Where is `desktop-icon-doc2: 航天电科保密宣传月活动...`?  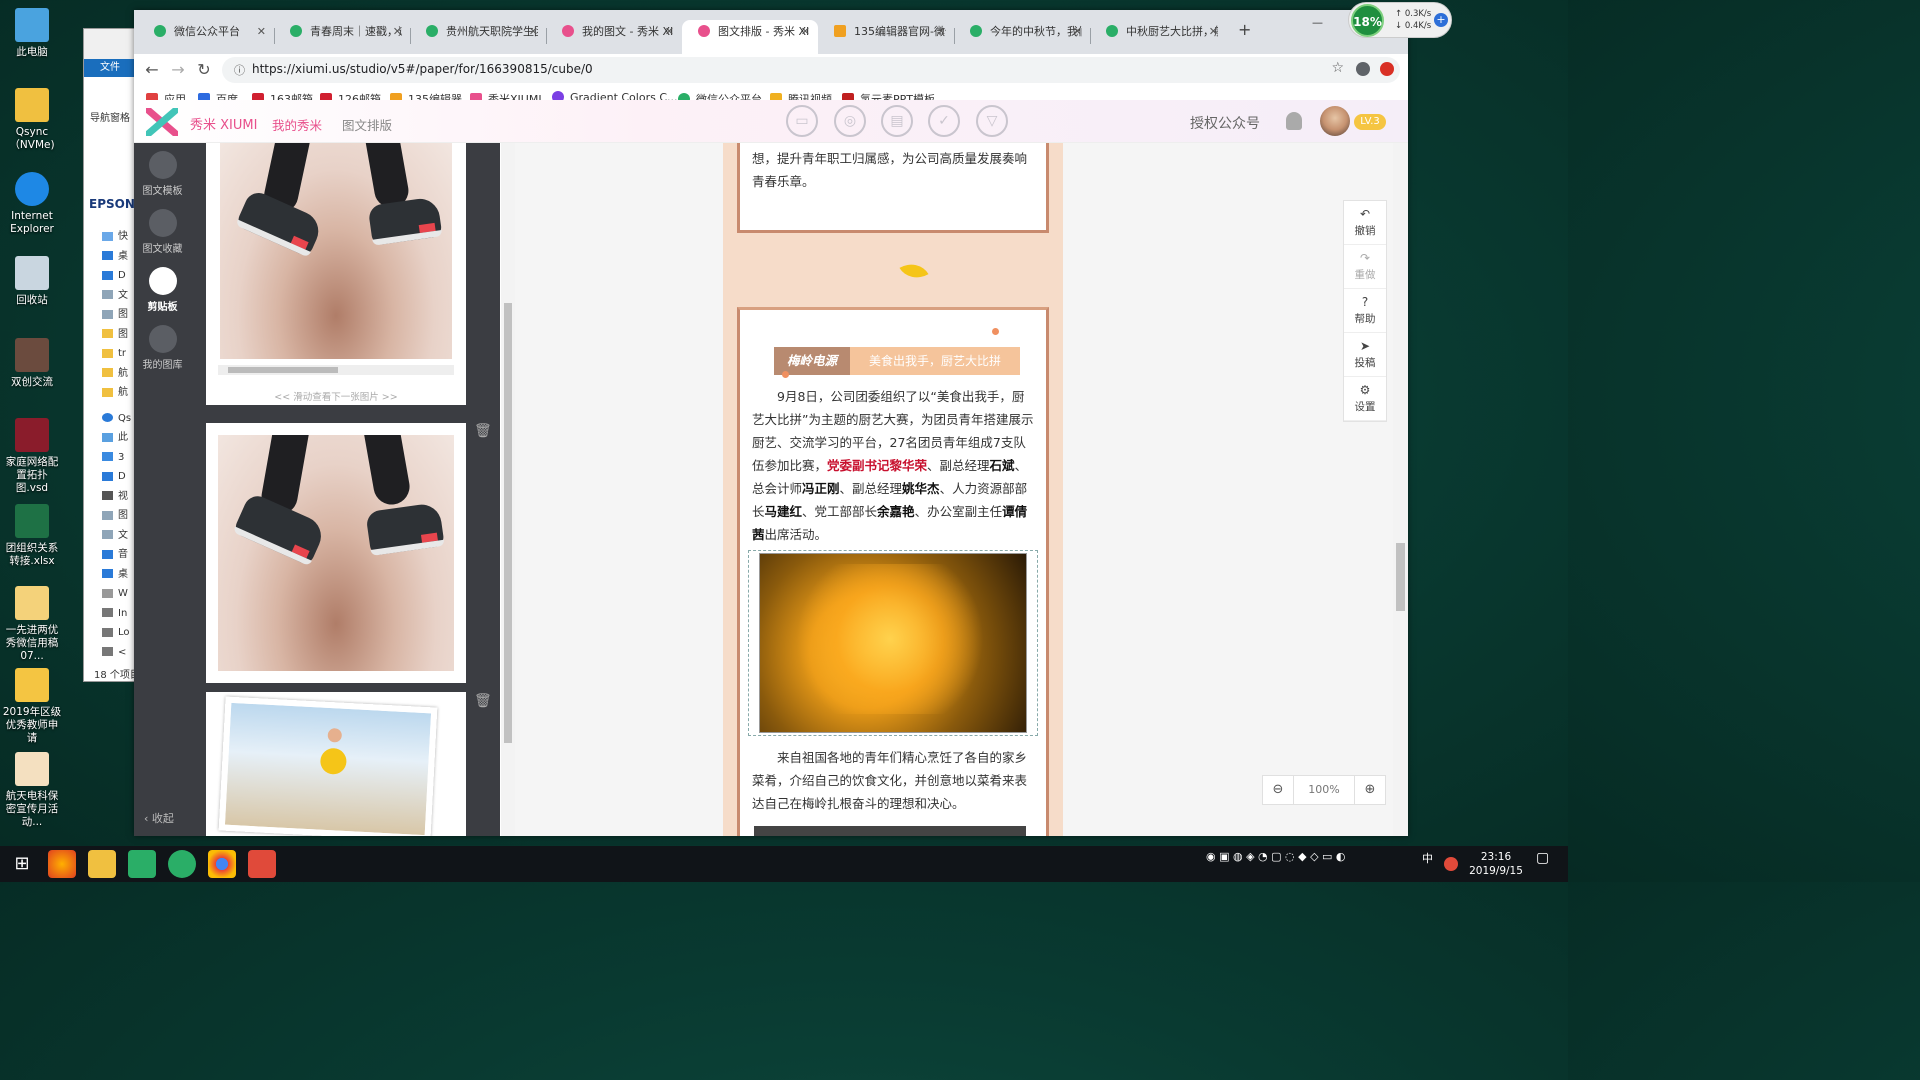 desktop-icon-doc2: 航天电科保密宣传月活动... is located at coordinates (32, 790).